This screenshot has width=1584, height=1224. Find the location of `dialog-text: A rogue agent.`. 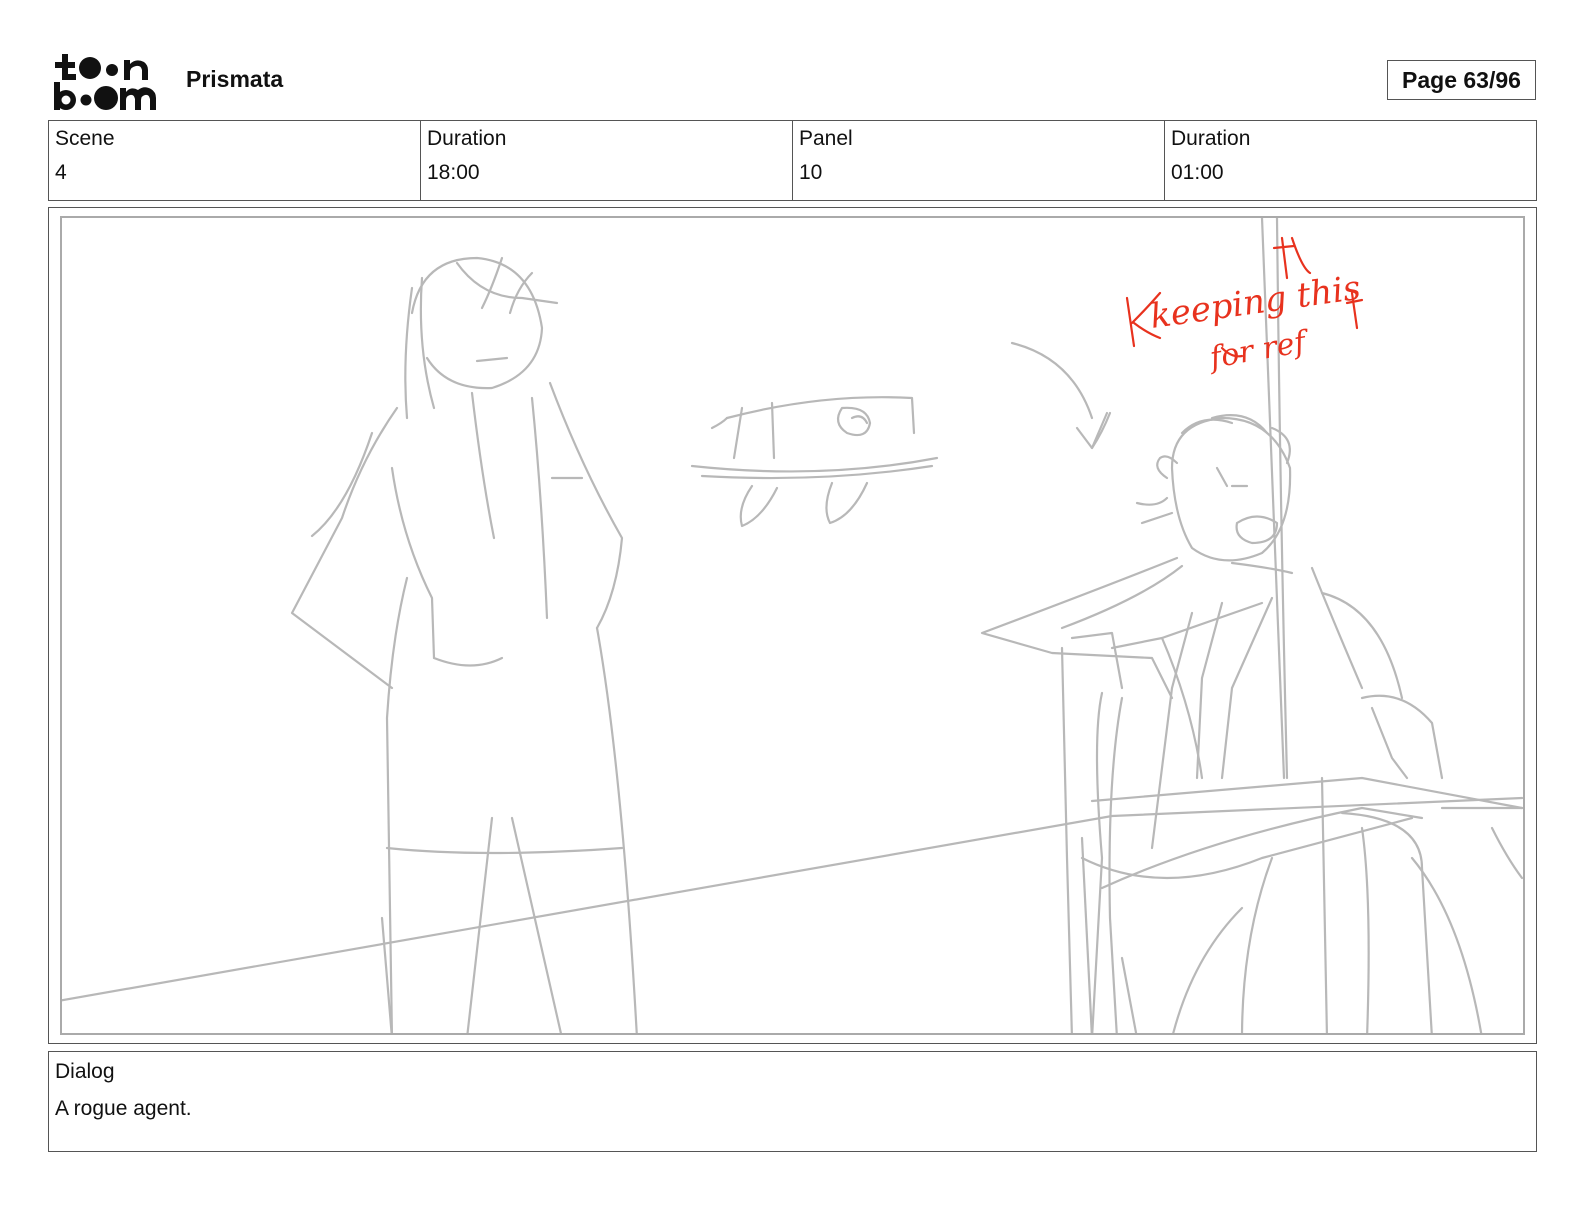

dialog-text: A rogue agent. is located at coordinates (123, 1108).